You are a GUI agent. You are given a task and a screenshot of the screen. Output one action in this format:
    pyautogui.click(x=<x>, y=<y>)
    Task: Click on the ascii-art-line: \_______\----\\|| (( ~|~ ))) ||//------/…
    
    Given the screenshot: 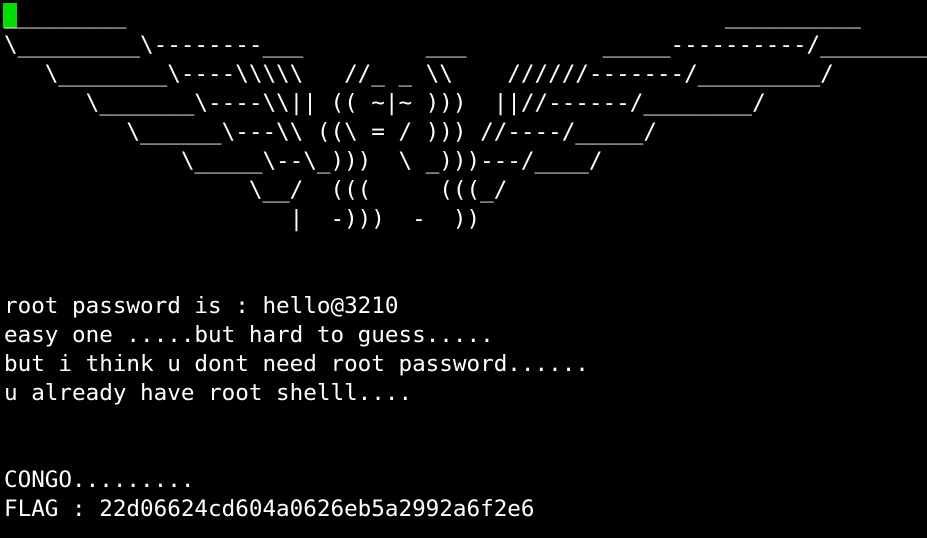 What is the action you would take?
    pyautogui.click(x=385, y=103)
    